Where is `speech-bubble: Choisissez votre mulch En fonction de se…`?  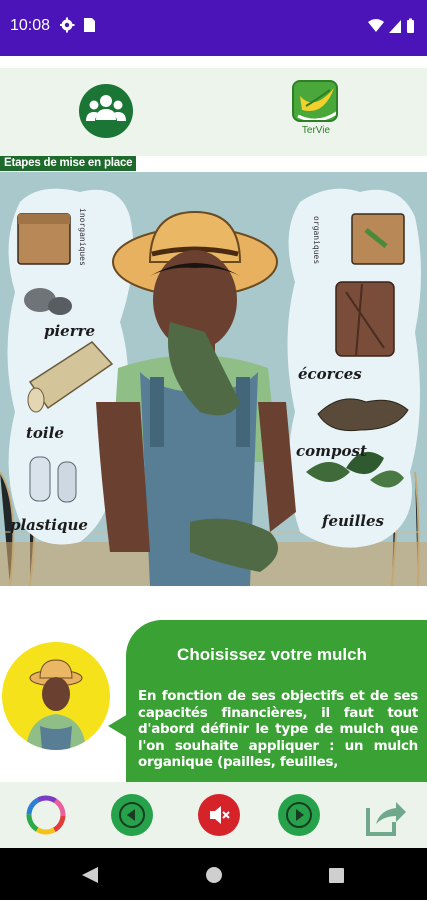
speech-bubble: Choisissez votre mulch En fonction de se… is located at coordinates (276, 701).